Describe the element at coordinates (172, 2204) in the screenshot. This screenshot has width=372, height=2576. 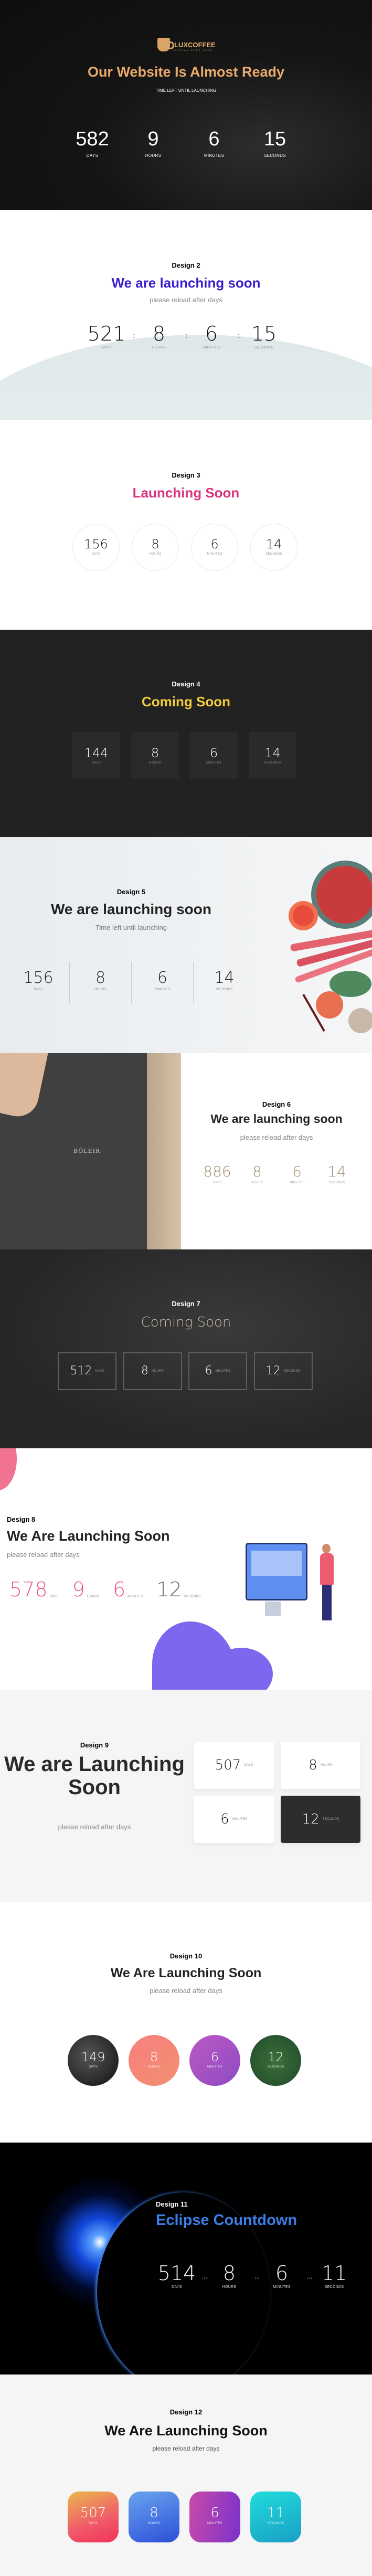
I see `design-label: Design 11` at that location.